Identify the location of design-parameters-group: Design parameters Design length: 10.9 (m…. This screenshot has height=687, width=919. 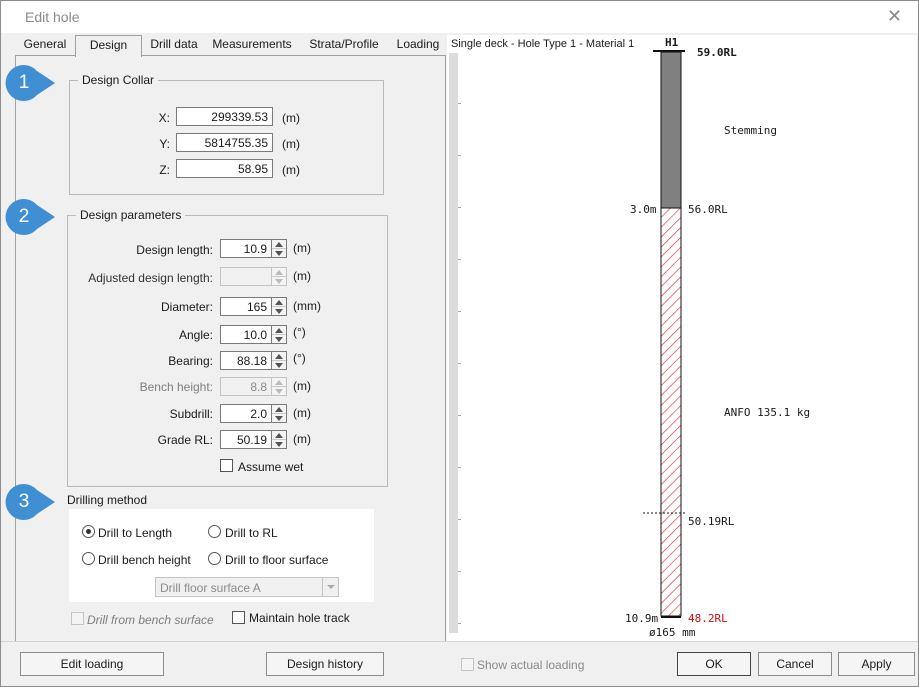
(227, 347).